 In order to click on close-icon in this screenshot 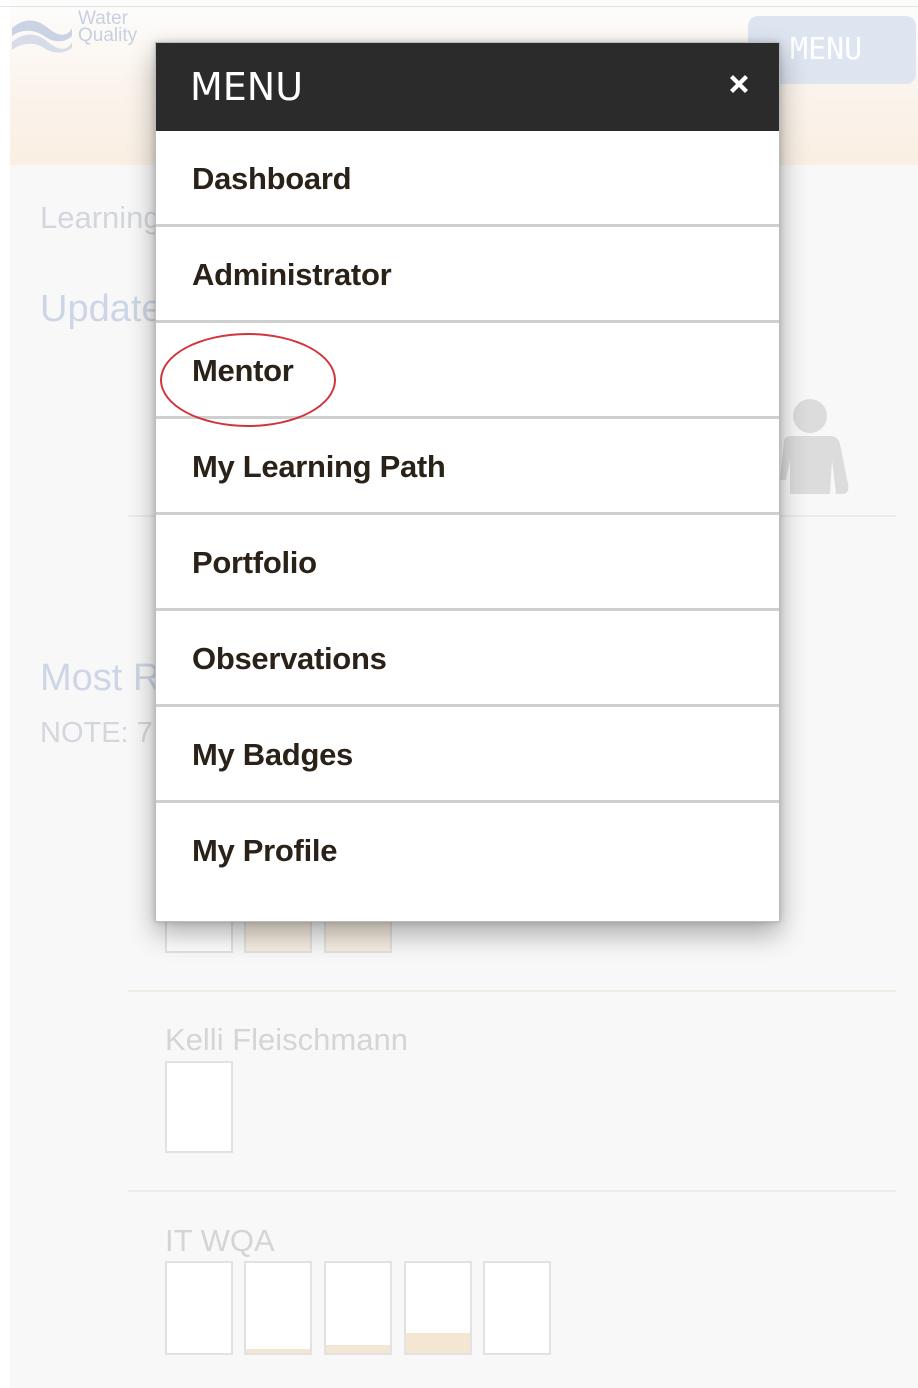, I will do `click(739, 84)`.